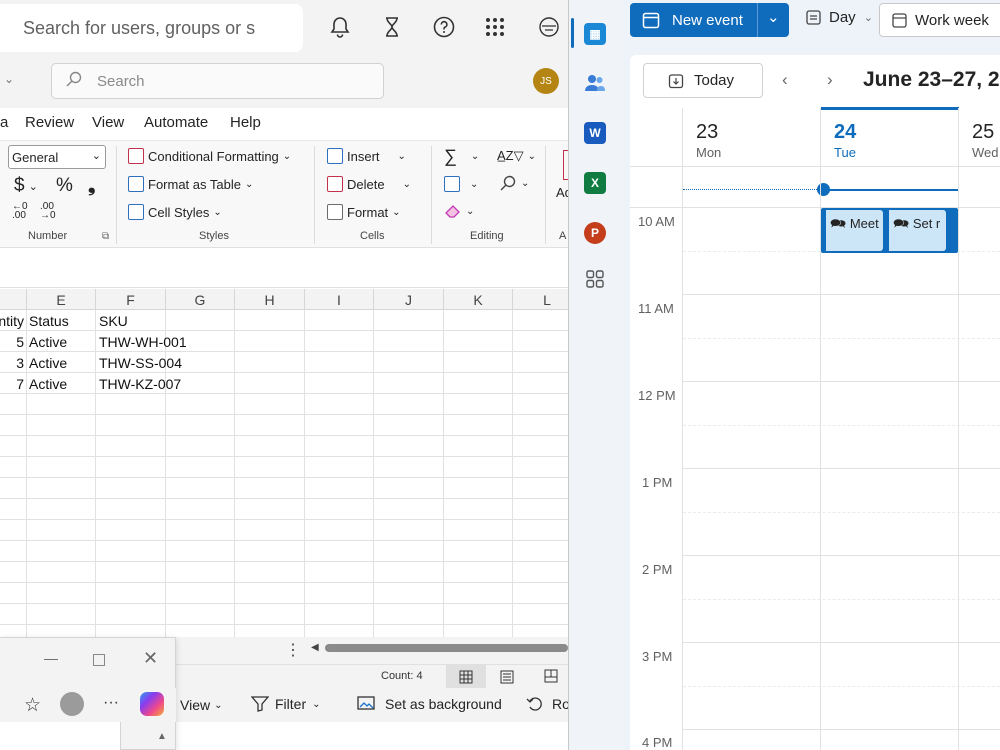 The width and height of the screenshot is (1000, 750). What do you see at coordinates (830, 80) in the screenshot?
I see `next-week-icon: ›` at bounding box center [830, 80].